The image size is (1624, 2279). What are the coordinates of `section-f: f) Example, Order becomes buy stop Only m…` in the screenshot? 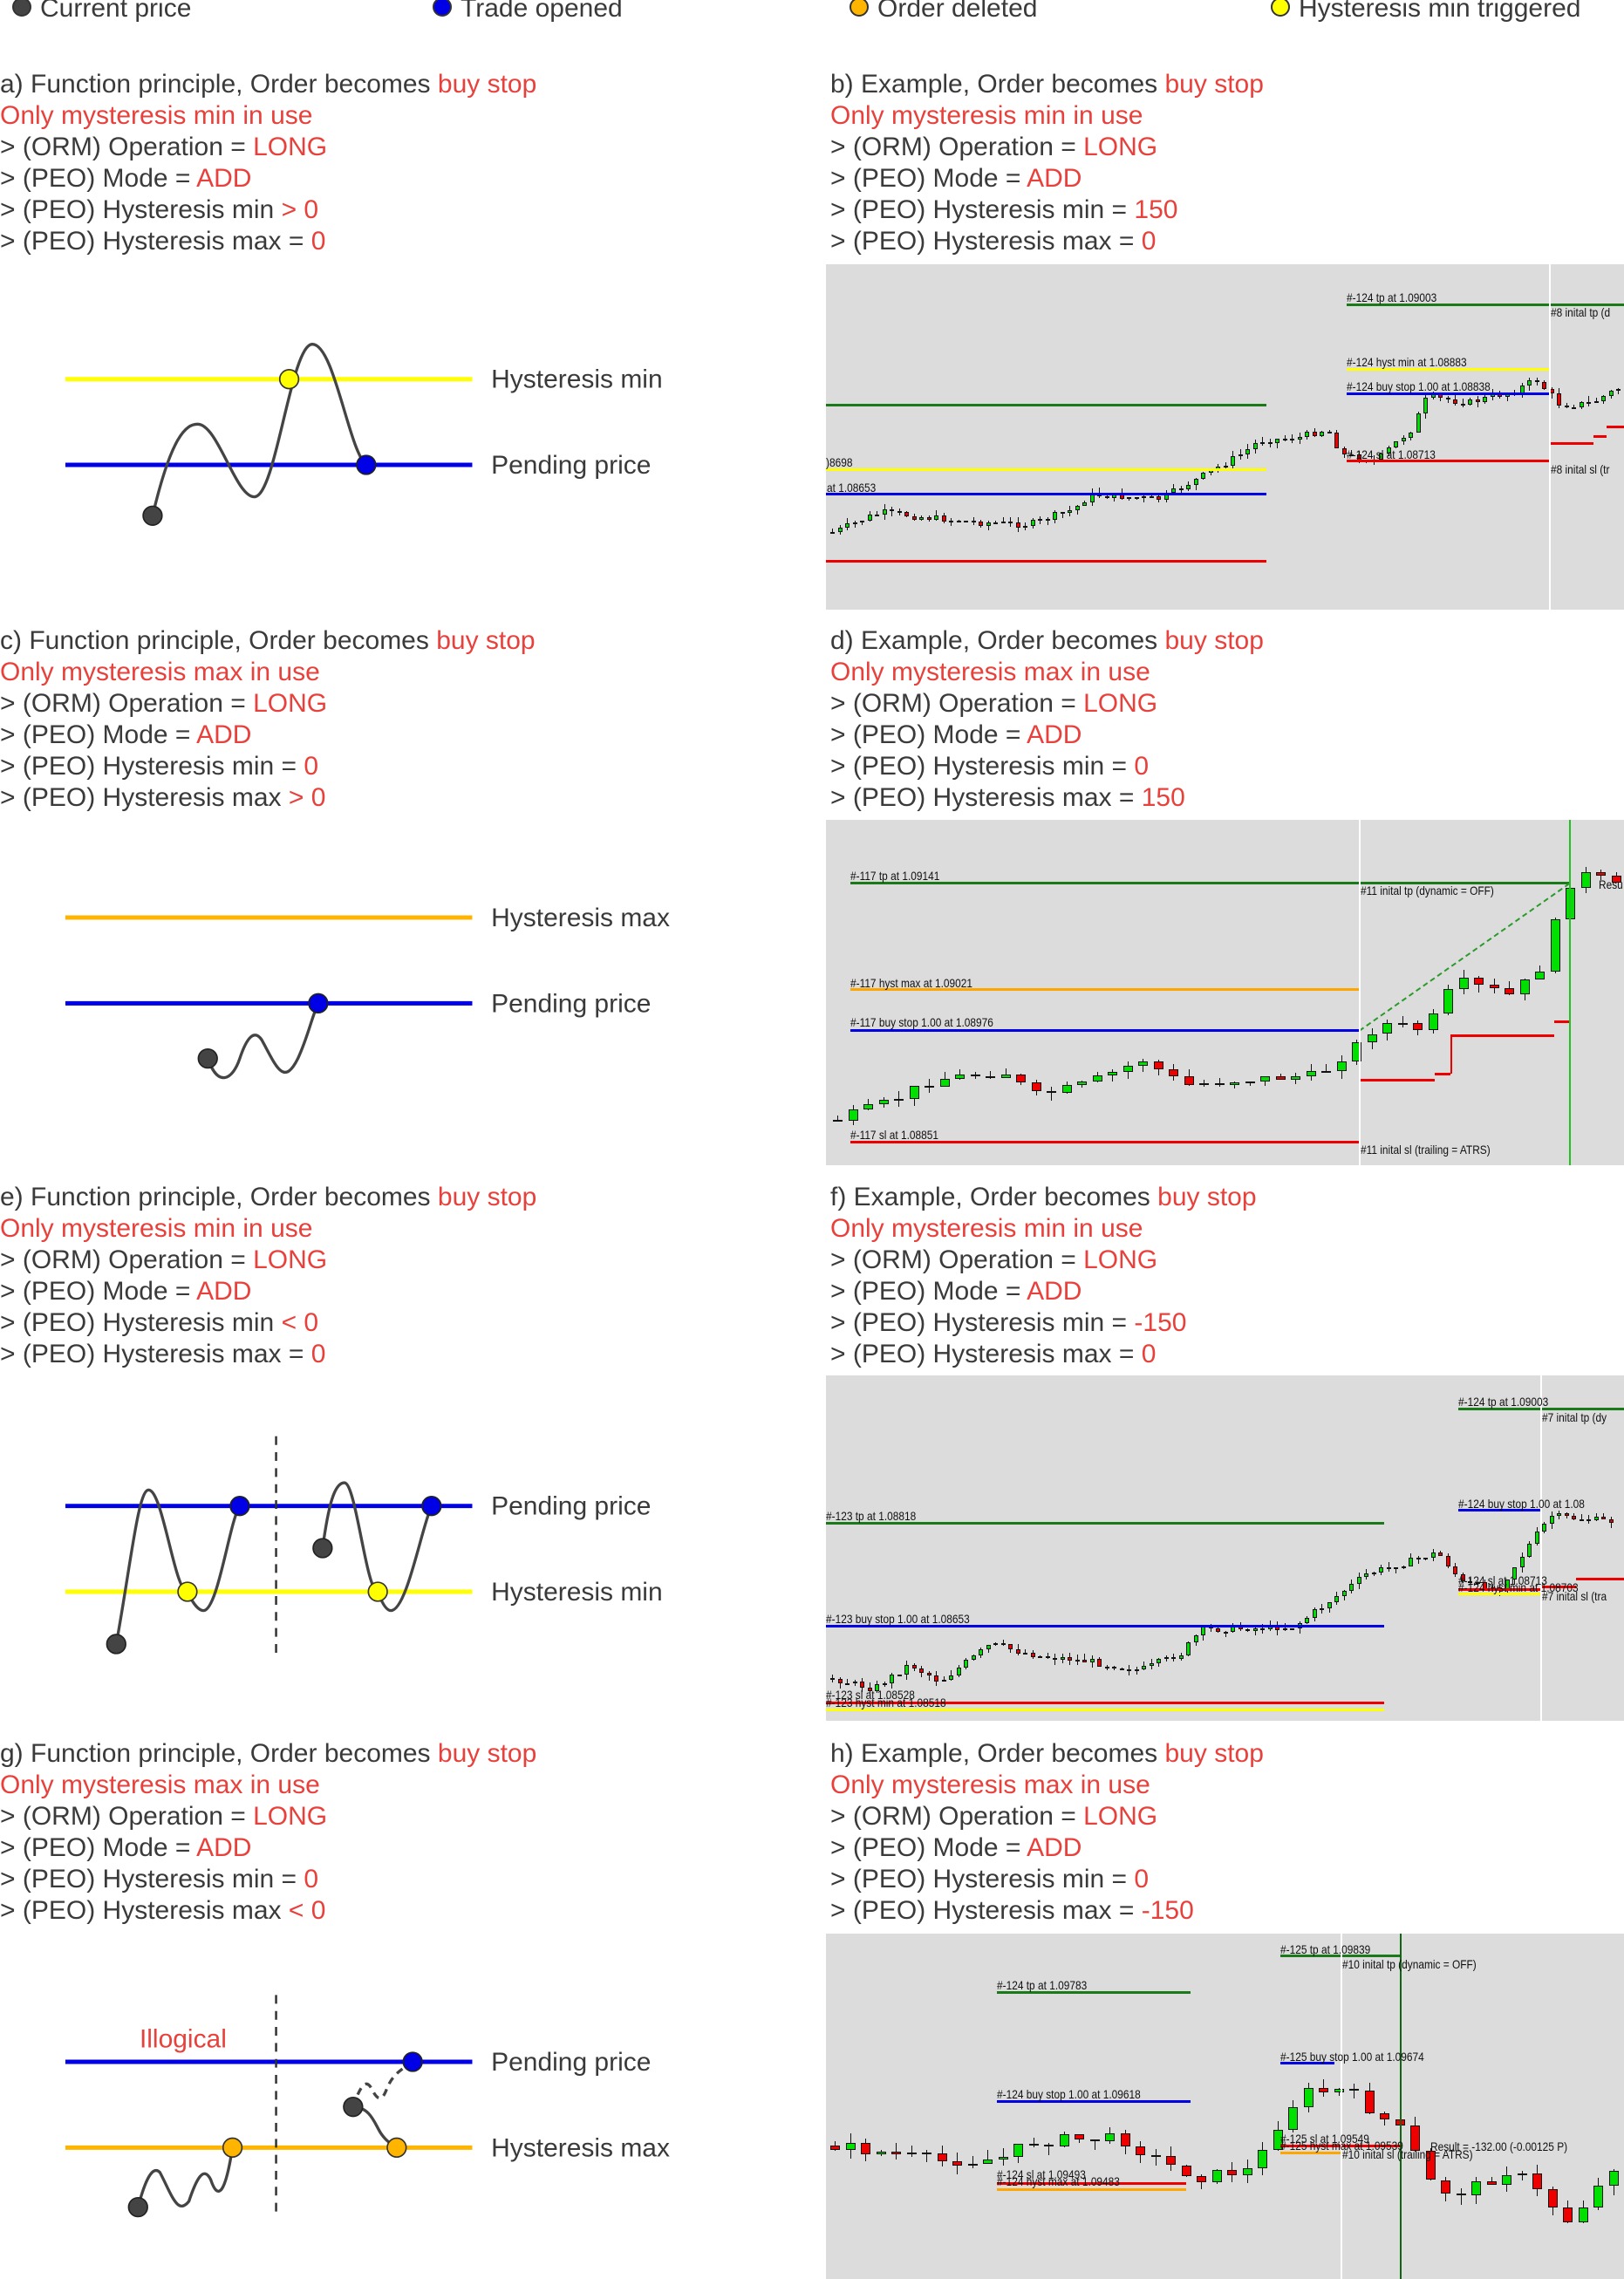 It's located at (1043, 1276).